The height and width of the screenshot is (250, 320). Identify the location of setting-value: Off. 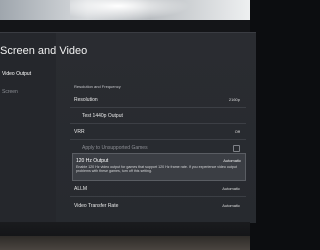
(237, 131).